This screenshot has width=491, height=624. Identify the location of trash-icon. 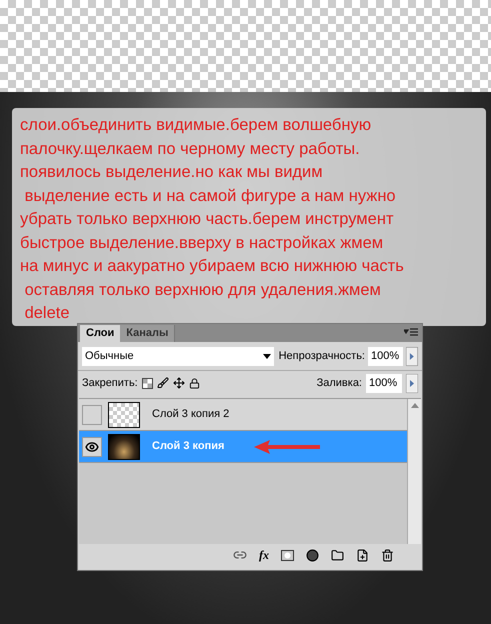
(387, 555).